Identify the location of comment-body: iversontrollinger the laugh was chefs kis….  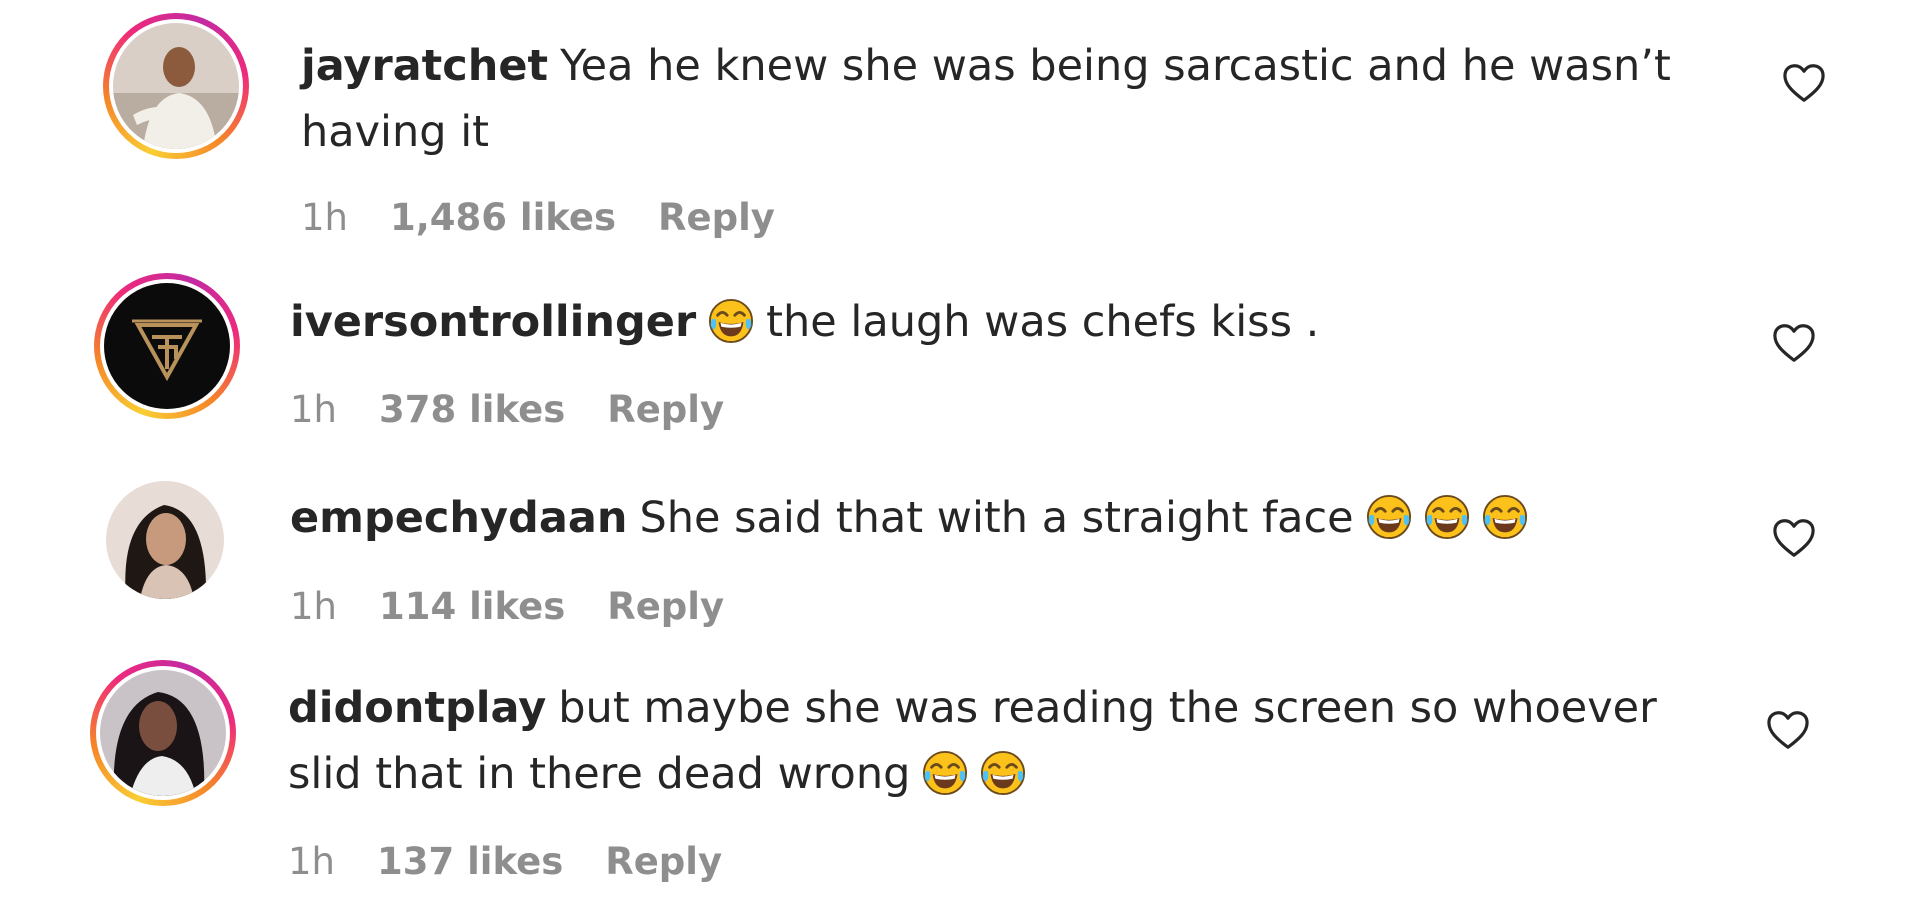
(804, 322).